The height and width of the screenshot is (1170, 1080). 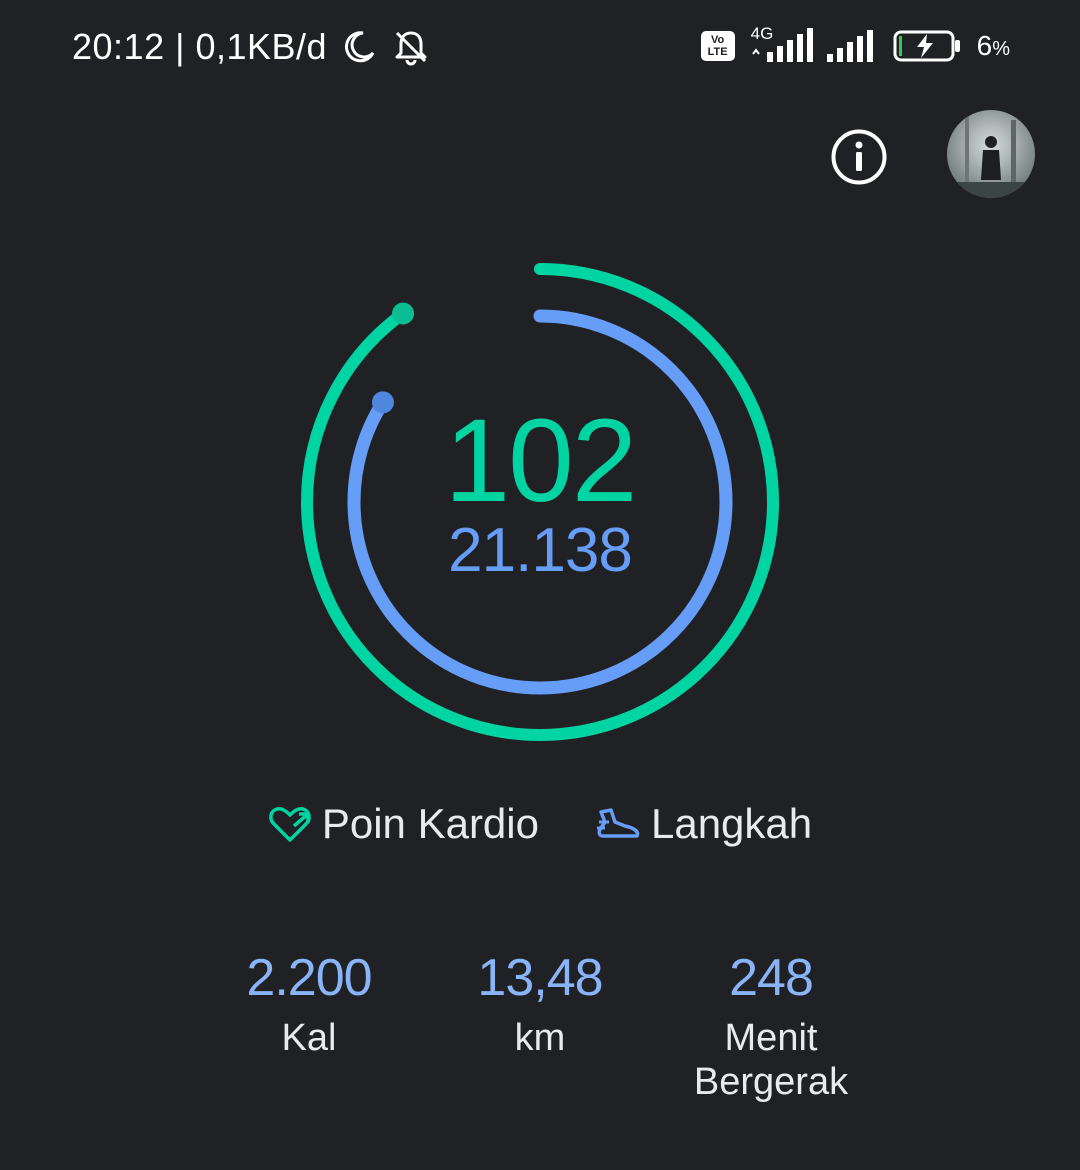 I want to click on moon-icon, so click(x=360, y=47).